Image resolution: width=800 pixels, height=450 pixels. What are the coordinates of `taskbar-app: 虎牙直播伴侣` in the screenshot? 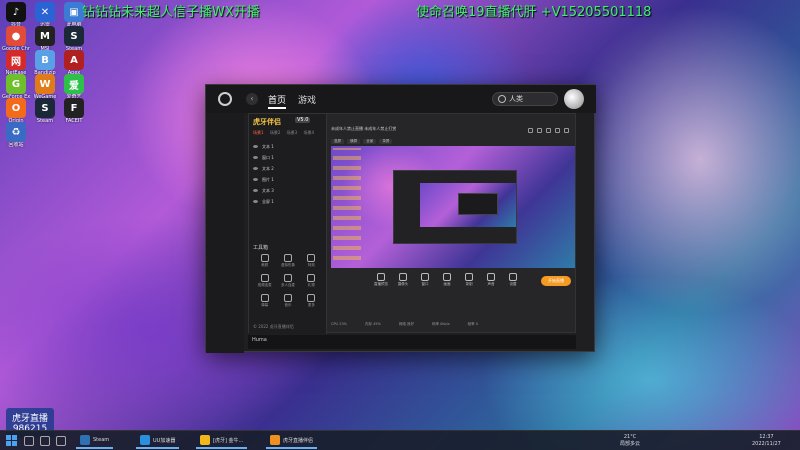 It's located at (292, 441).